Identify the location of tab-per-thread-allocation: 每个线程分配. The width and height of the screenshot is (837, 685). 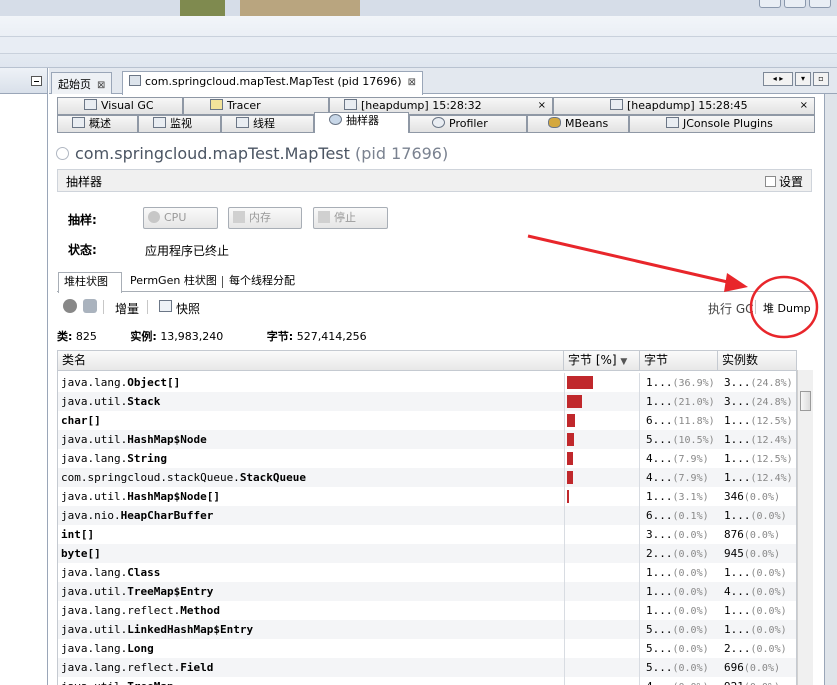
(262, 282).